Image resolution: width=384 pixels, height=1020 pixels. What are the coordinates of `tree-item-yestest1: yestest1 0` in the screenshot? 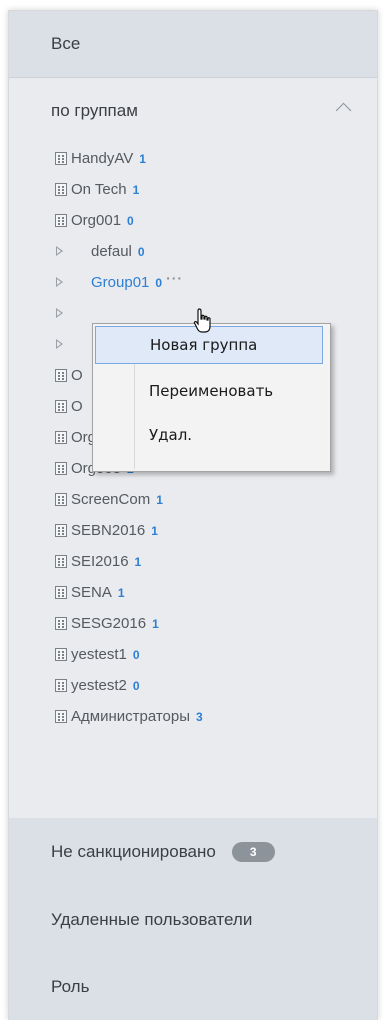 It's located at (193, 654).